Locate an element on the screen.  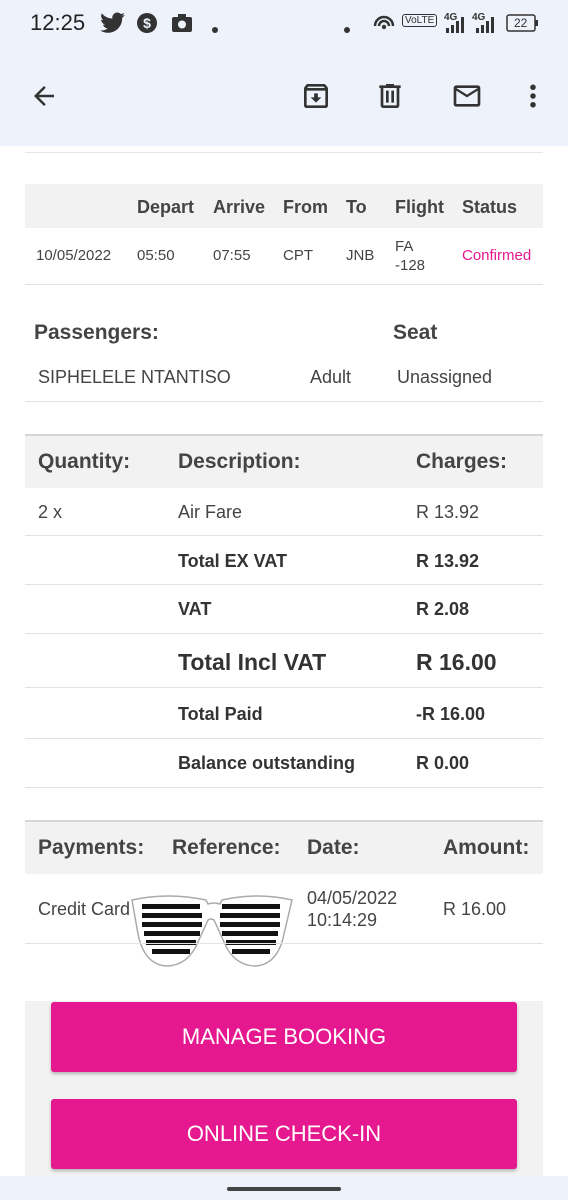
col-reference: Reference: is located at coordinates (226, 847).